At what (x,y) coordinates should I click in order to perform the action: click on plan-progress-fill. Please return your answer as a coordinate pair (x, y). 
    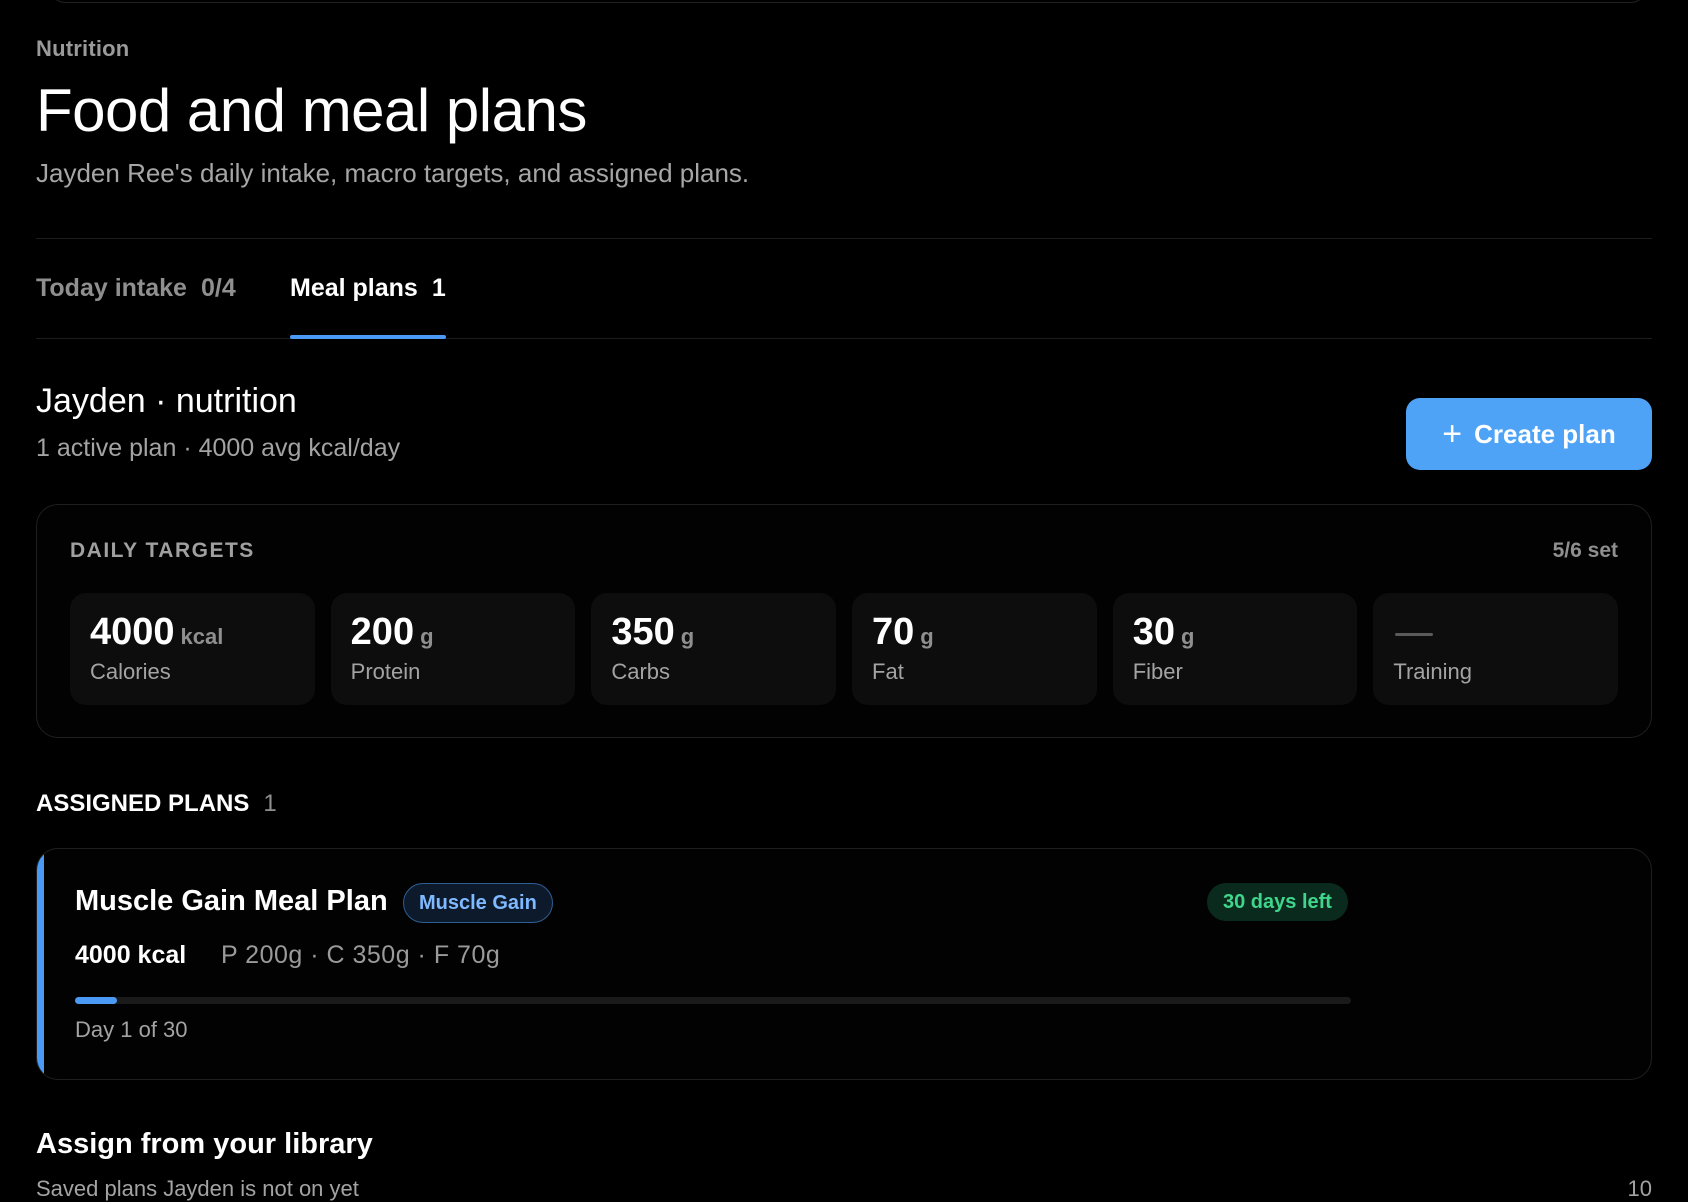
    Looking at the image, I should click on (96, 1000).